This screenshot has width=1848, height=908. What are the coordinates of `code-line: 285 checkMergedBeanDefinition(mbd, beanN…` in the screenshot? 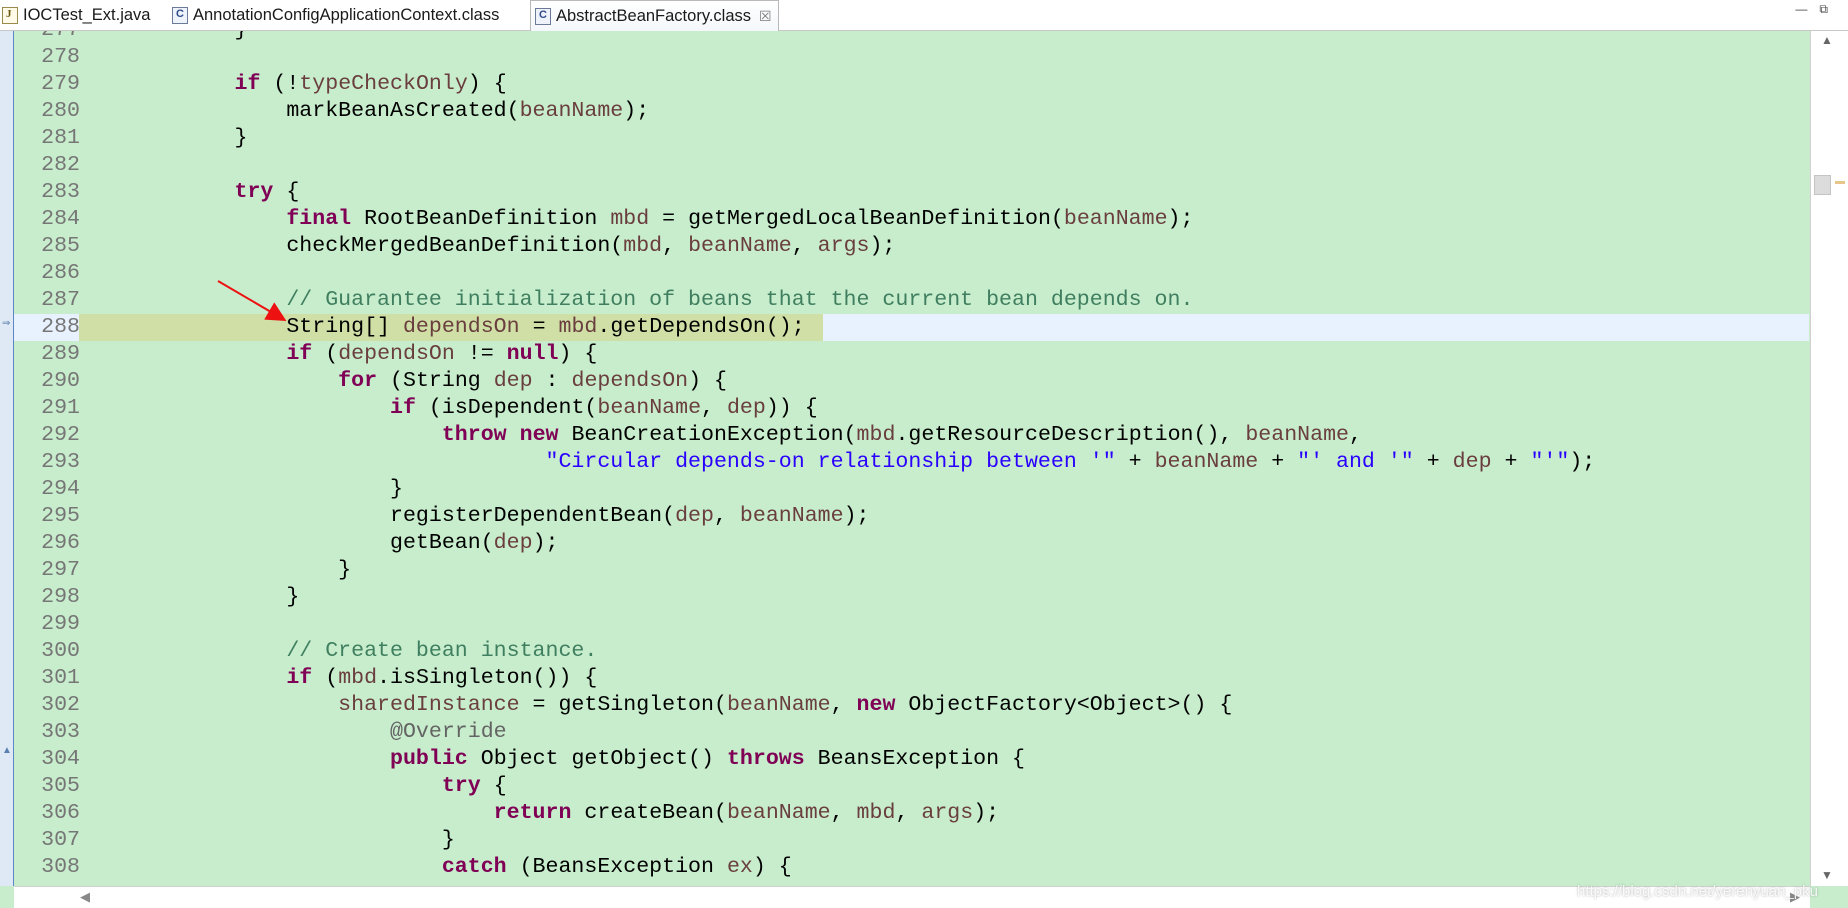 It's located at (911, 246).